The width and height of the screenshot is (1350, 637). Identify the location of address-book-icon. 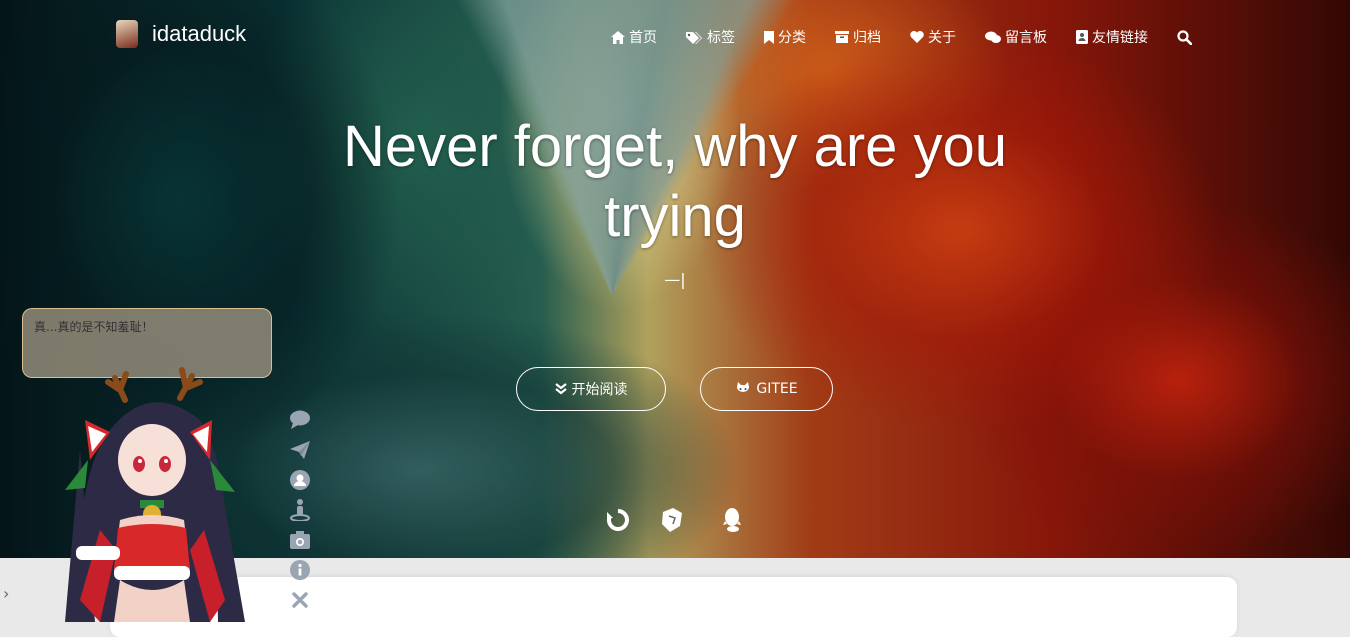
(1082, 37).